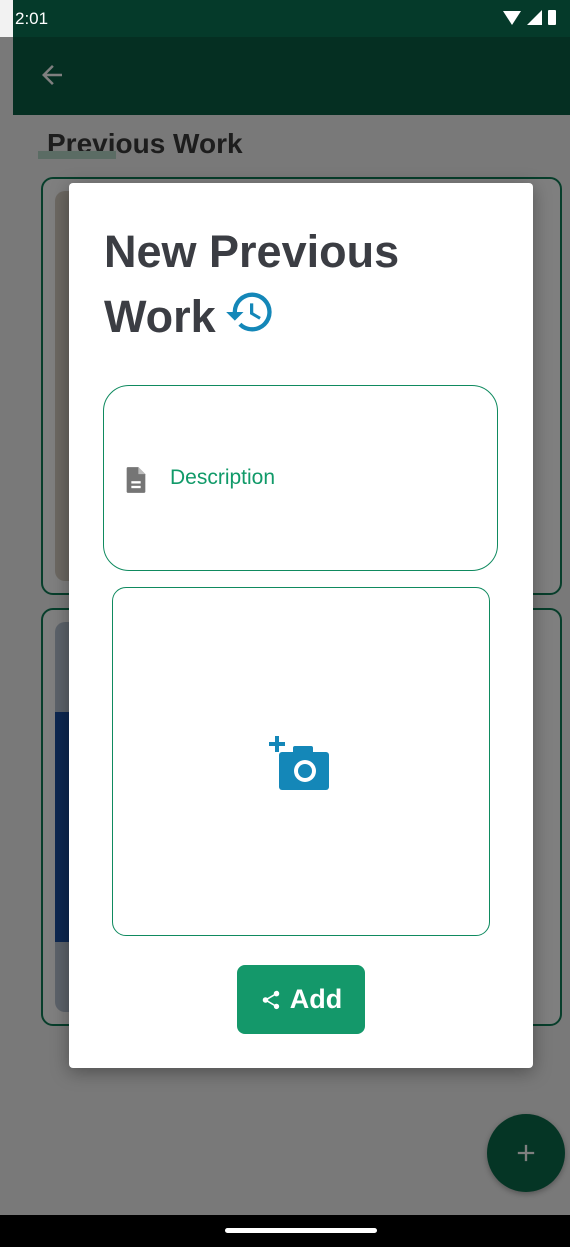  What do you see at coordinates (32, 18) in the screenshot?
I see `status-time: 2:01` at bounding box center [32, 18].